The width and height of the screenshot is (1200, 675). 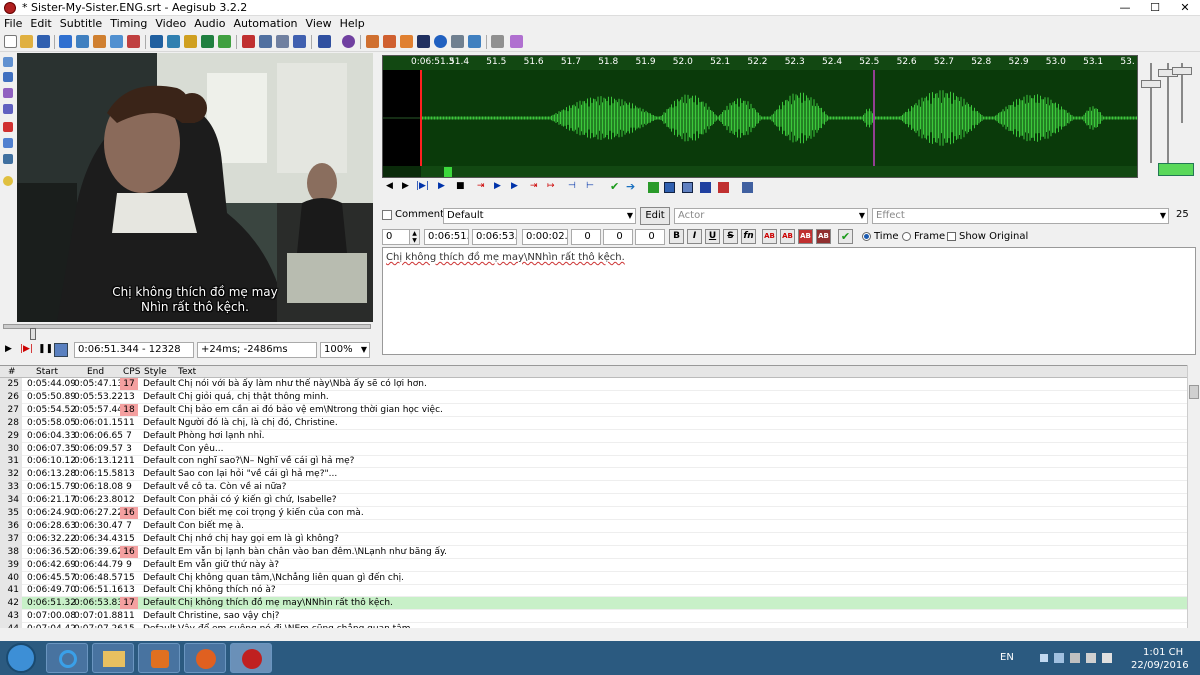 I want to click on menu-automation: Automation, so click(x=265, y=24).